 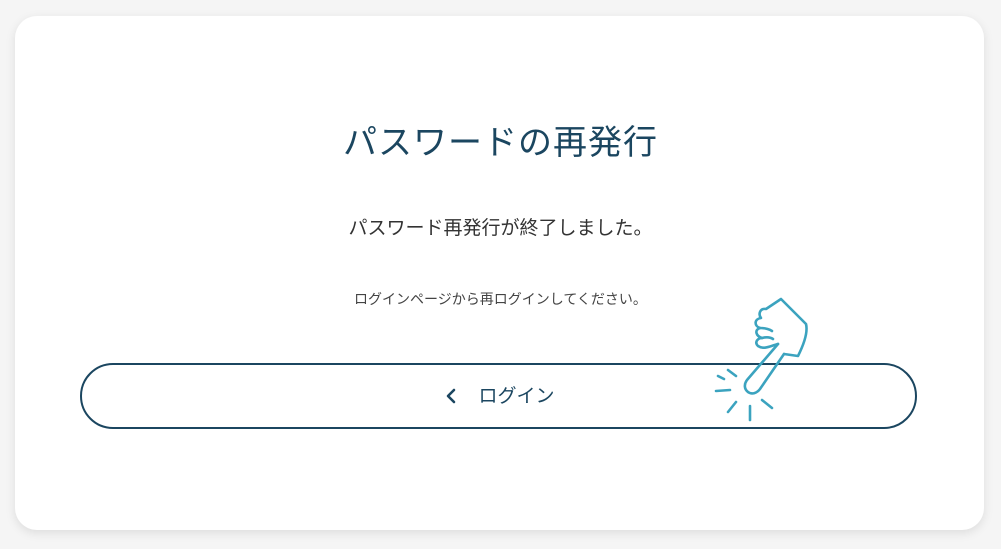 I want to click on login-instruction: ログインページから再ログインしてください。, so click(x=500, y=300).